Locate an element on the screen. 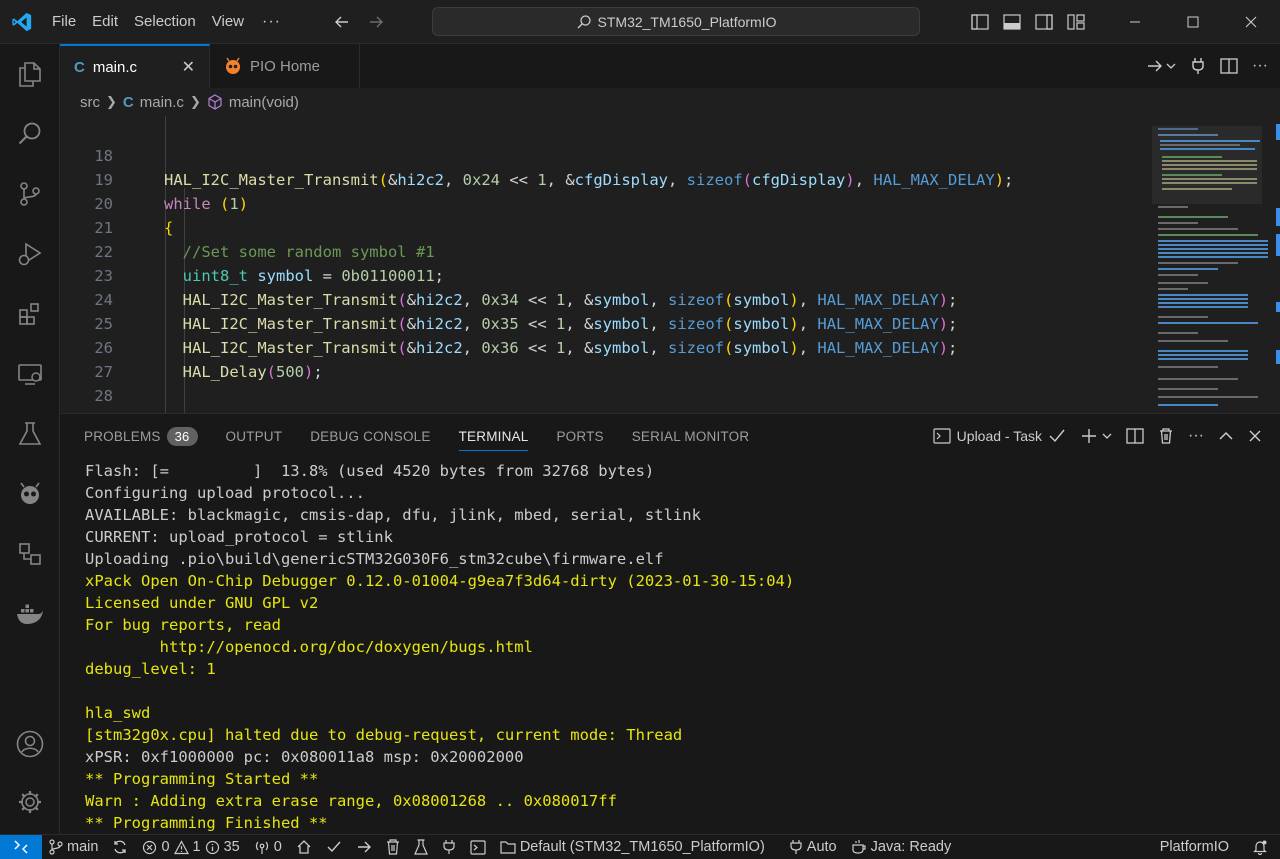 Image resolution: width=1280 pixels, height=859 pixels. maximize-button is located at coordinates (1193, 22).